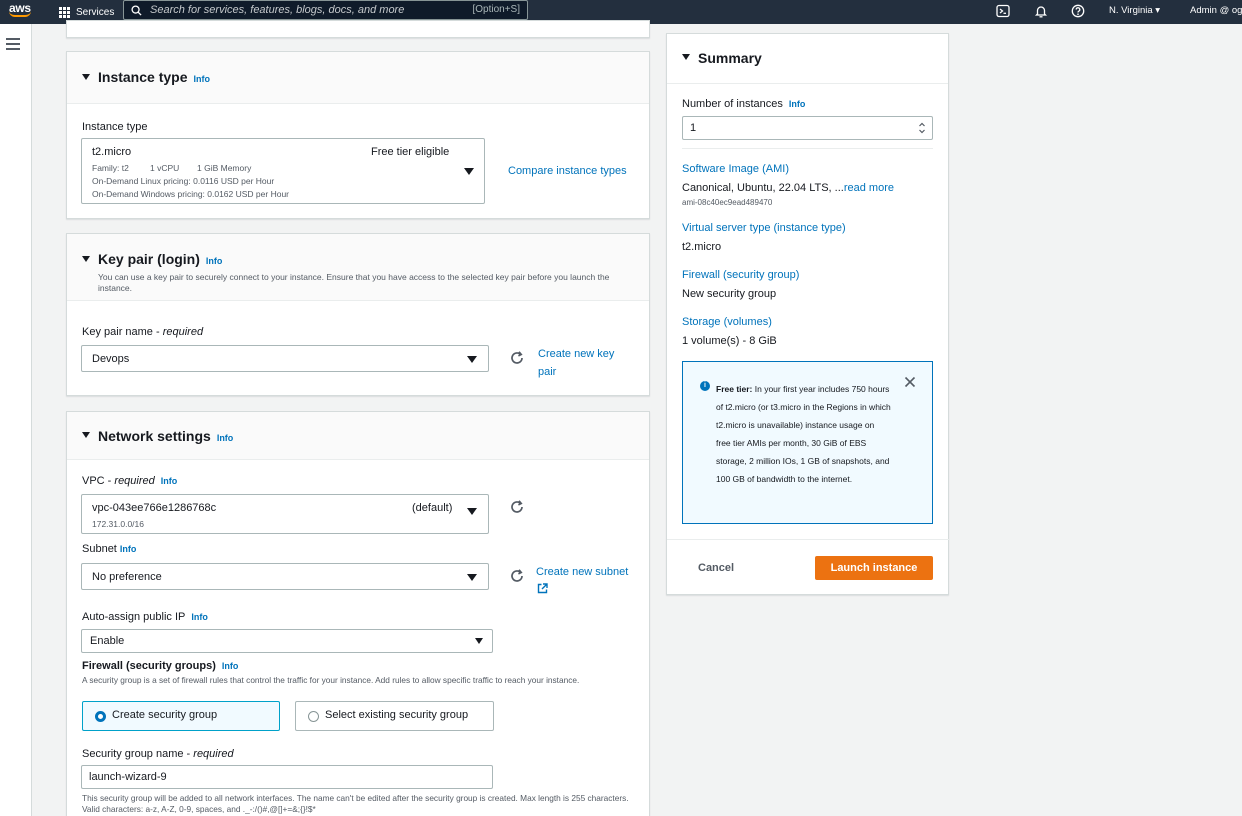 Image resolution: width=1242 pixels, height=816 pixels. Describe the element at coordinates (287, 641) in the screenshot. I see `auto-assign-ip-select: Enable` at that location.